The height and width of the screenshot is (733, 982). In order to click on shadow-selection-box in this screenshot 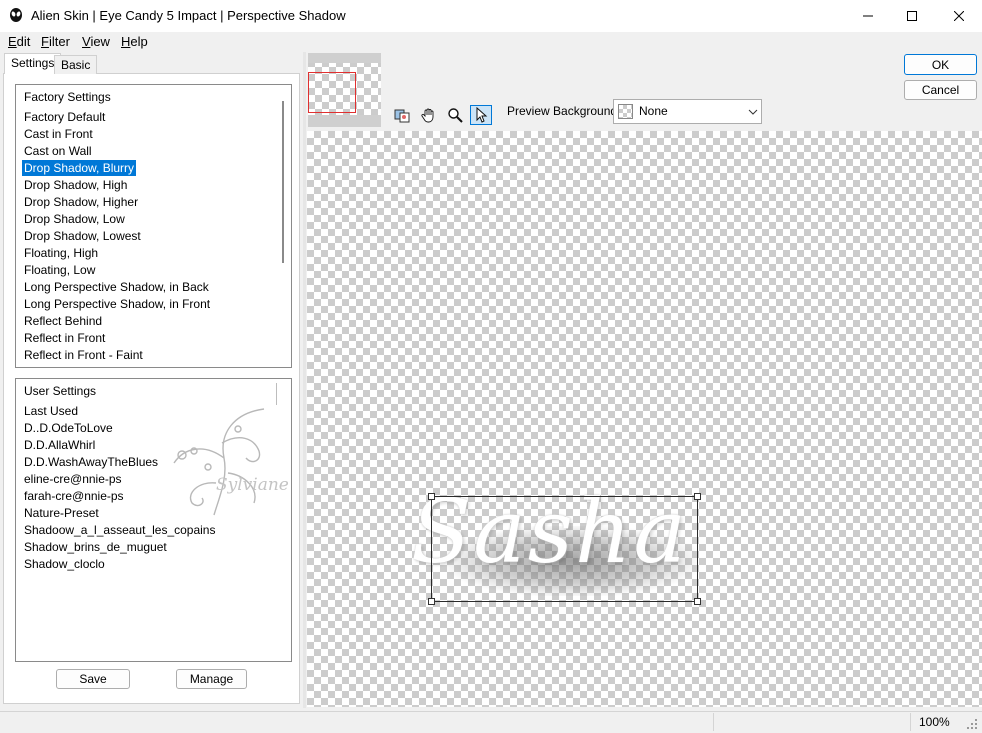, I will do `click(564, 549)`.